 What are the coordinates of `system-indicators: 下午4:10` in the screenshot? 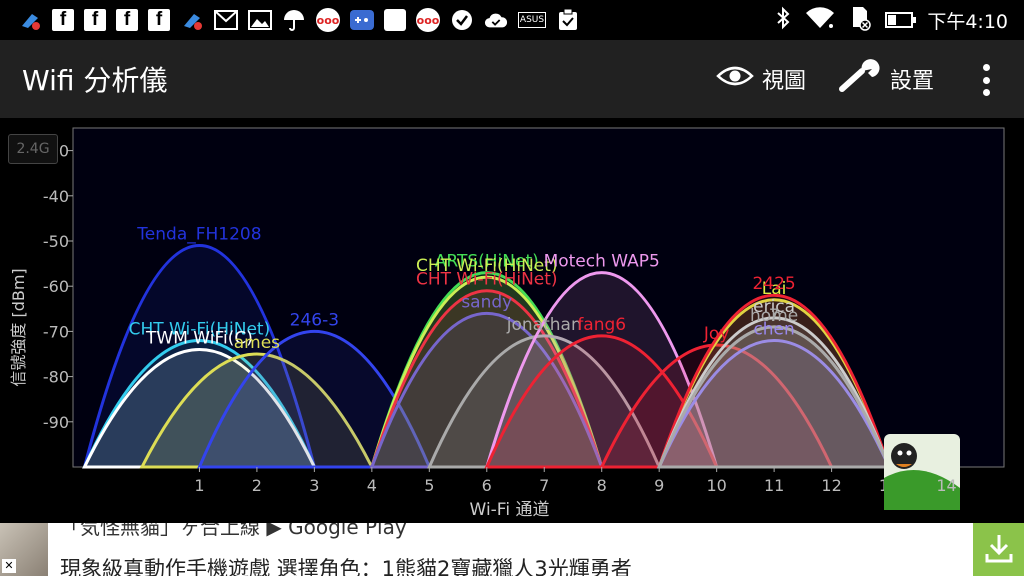 It's located at (891, 20).